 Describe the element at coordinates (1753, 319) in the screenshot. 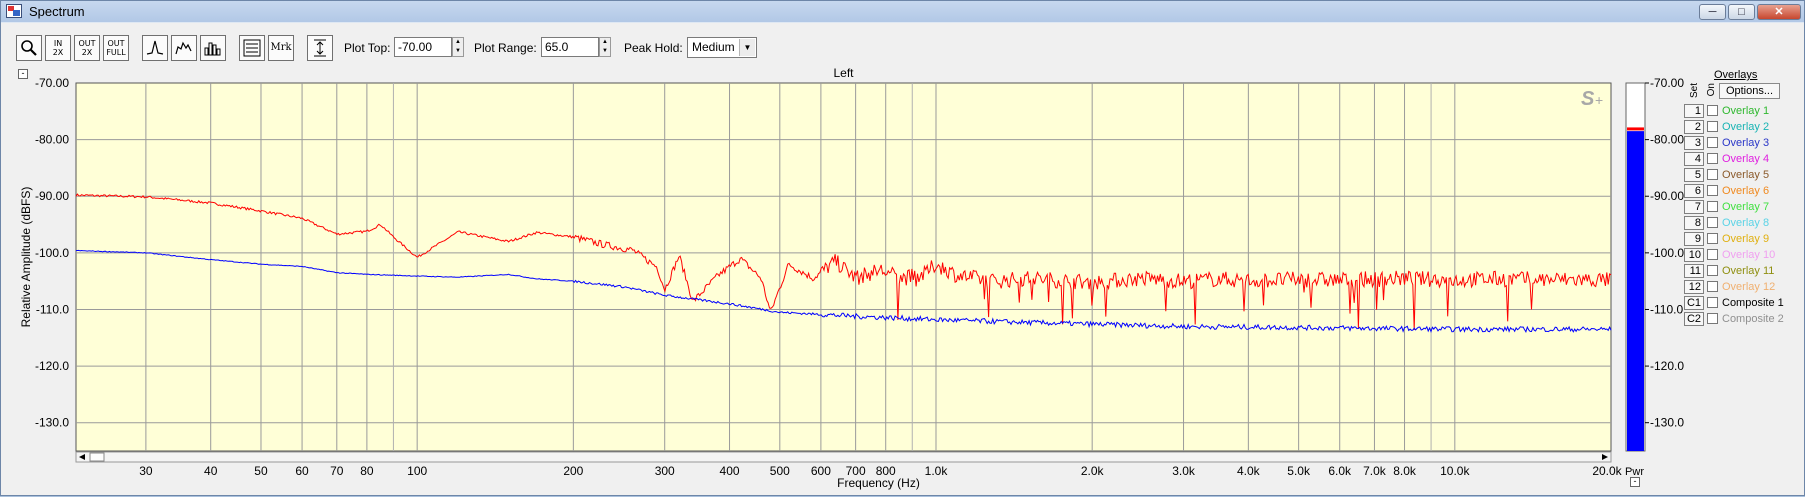

I see `overlay-label: Composite 2` at that location.